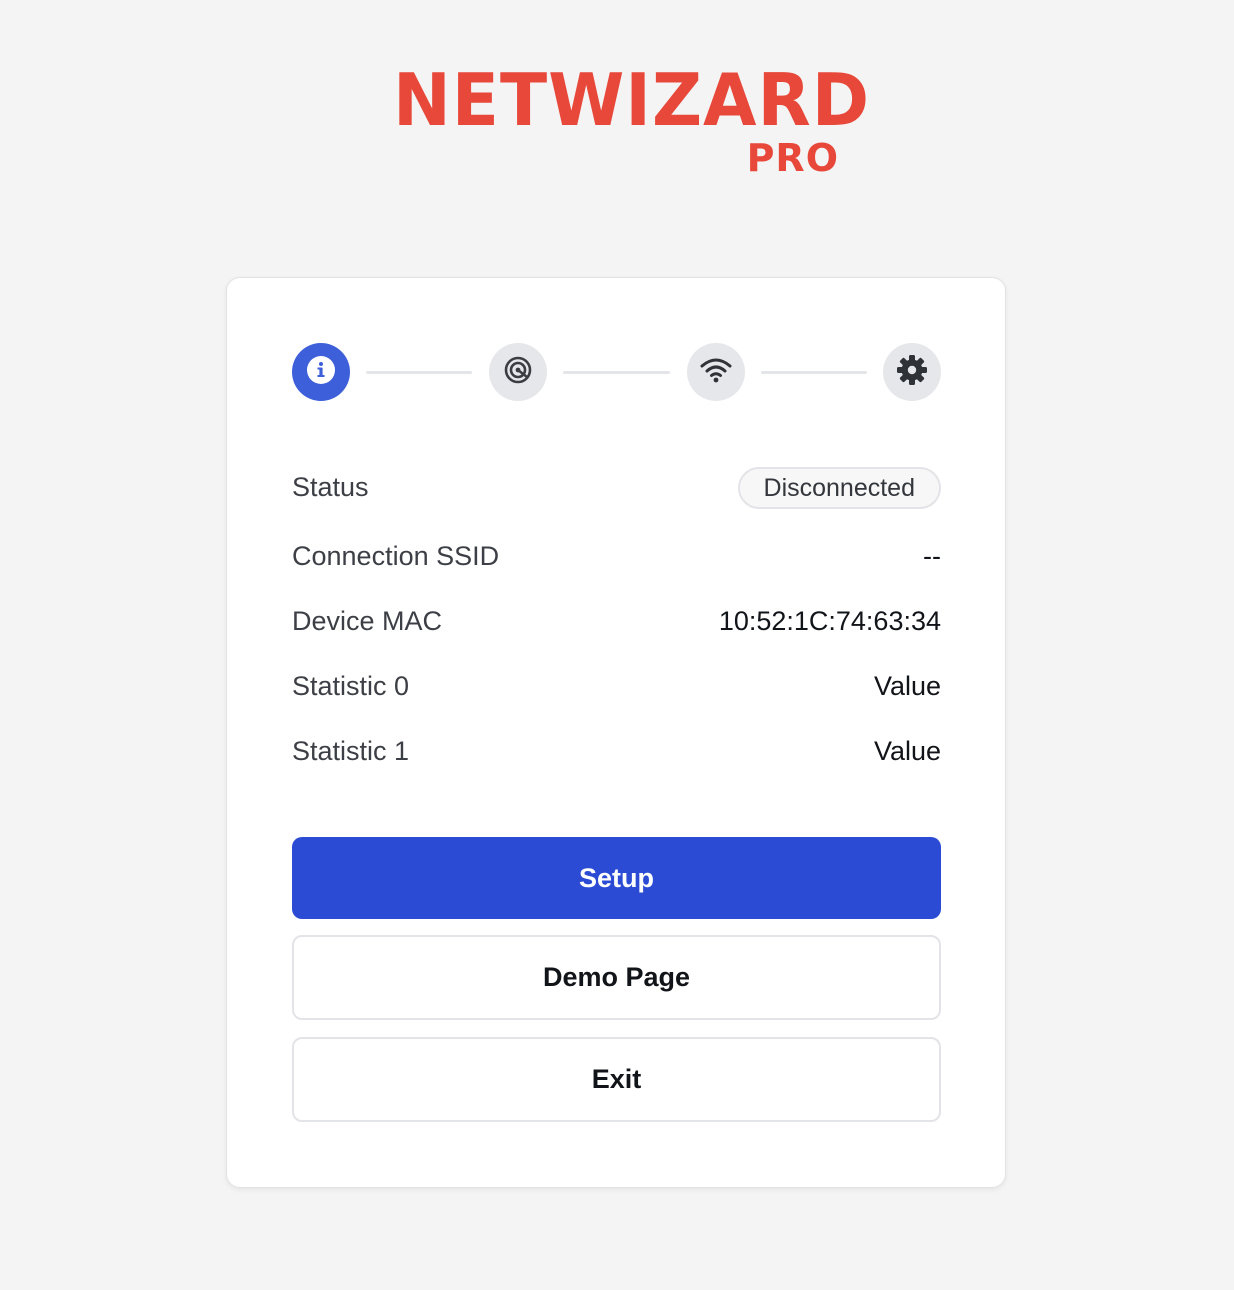 The image size is (1234, 1290). I want to click on setup-stepper, so click(616, 372).